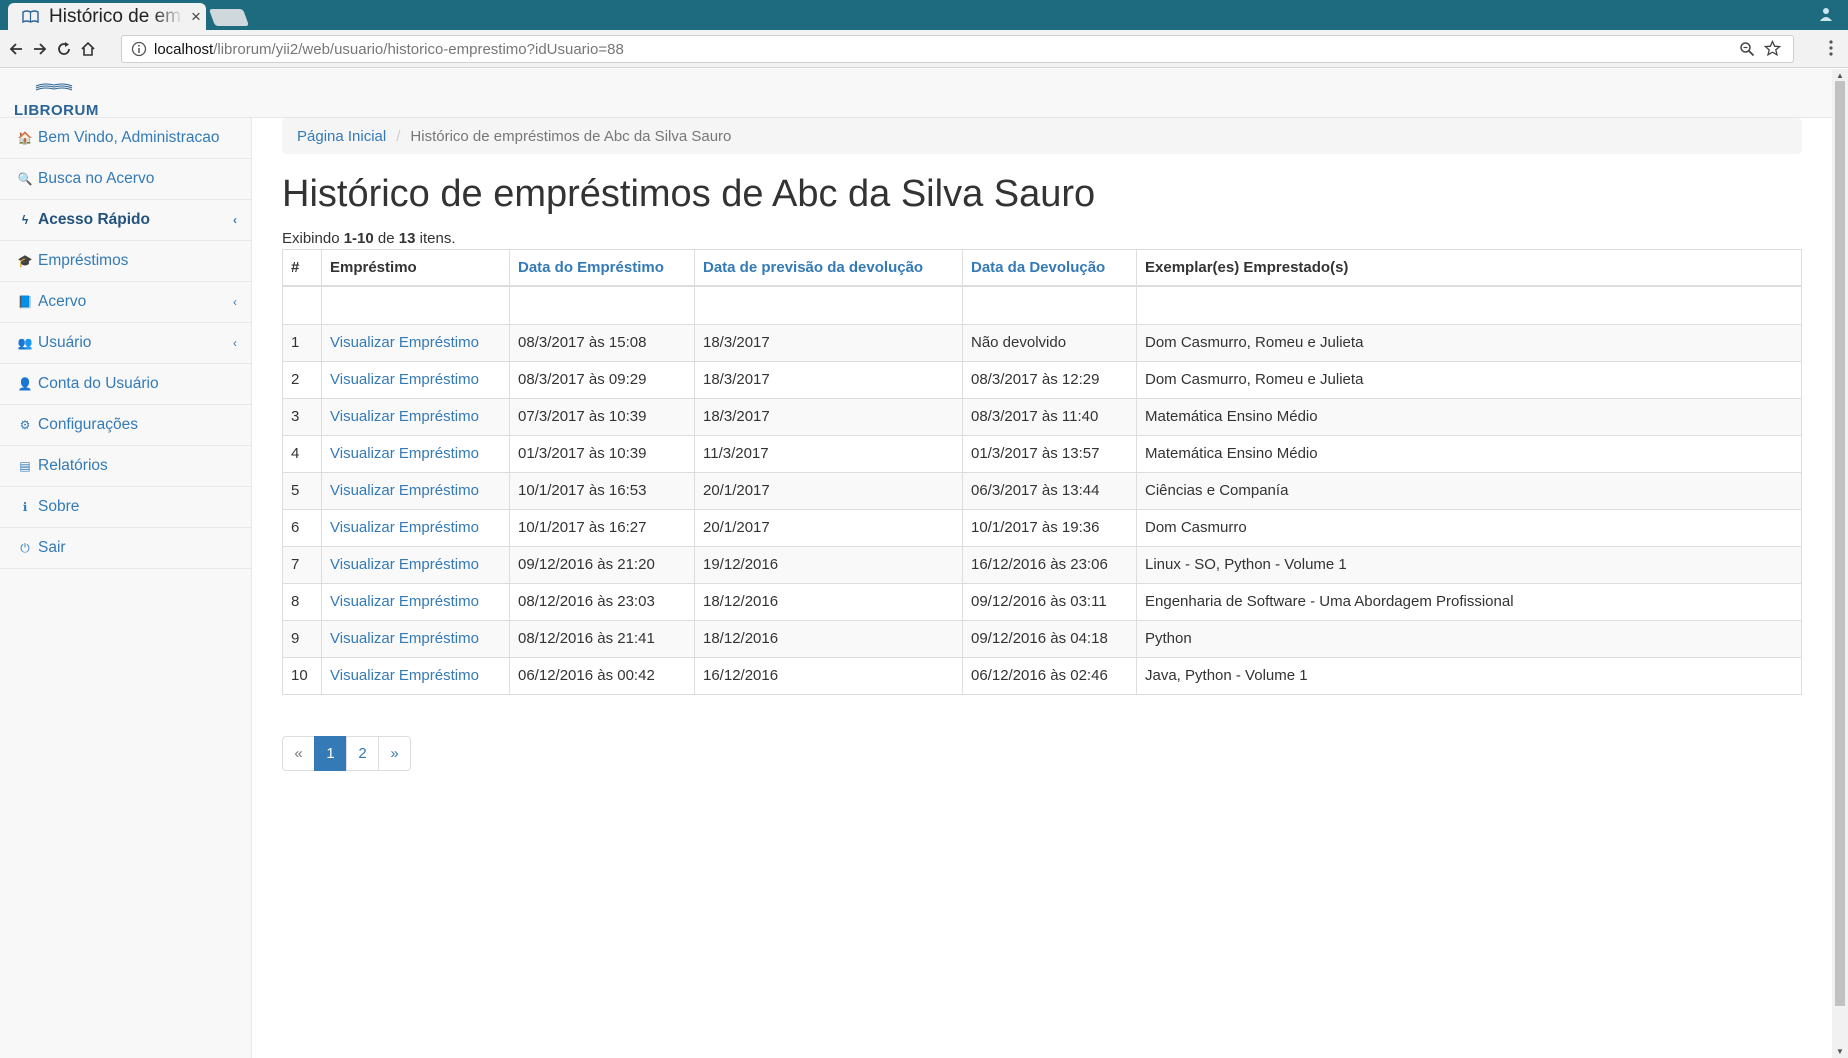  Describe the element at coordinates (1042, 753) in the screenshot. I see `pagination: « 1 2 »` at that location.